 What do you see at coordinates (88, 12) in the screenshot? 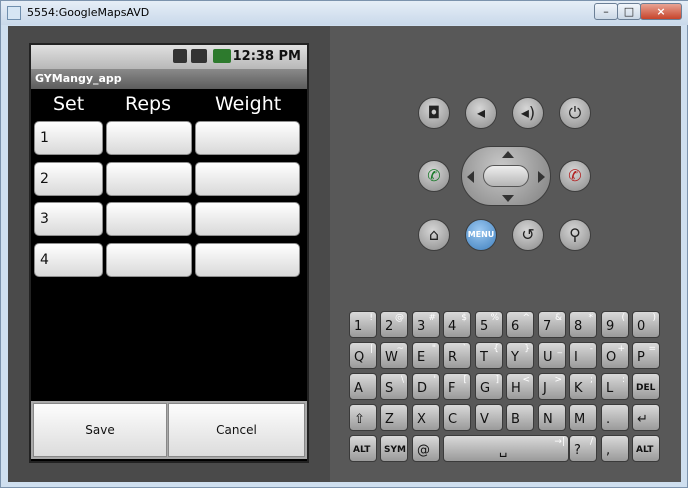
I see `window-title: 5554:GoogleMapsAVD` at bounding box center [88, 12].